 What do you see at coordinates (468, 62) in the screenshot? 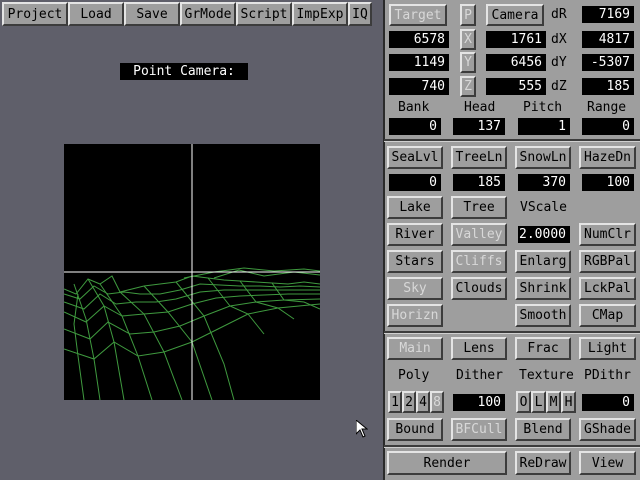
I see `y-axis-button: Y` at bounding box center [468, 62].